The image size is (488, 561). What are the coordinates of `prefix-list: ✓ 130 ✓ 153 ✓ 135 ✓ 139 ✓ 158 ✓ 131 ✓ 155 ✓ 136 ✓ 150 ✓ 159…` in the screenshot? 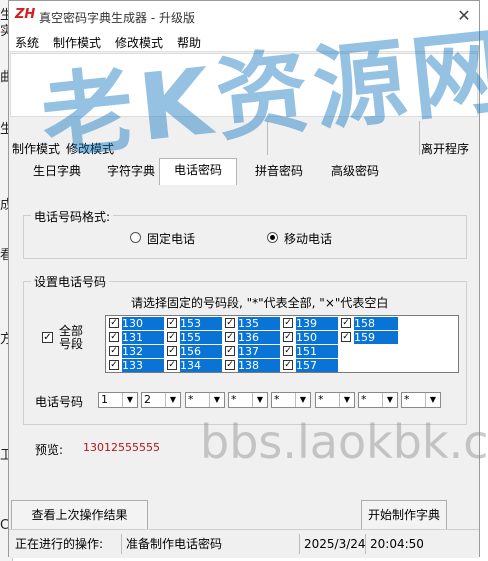 It's located at (282, 344).